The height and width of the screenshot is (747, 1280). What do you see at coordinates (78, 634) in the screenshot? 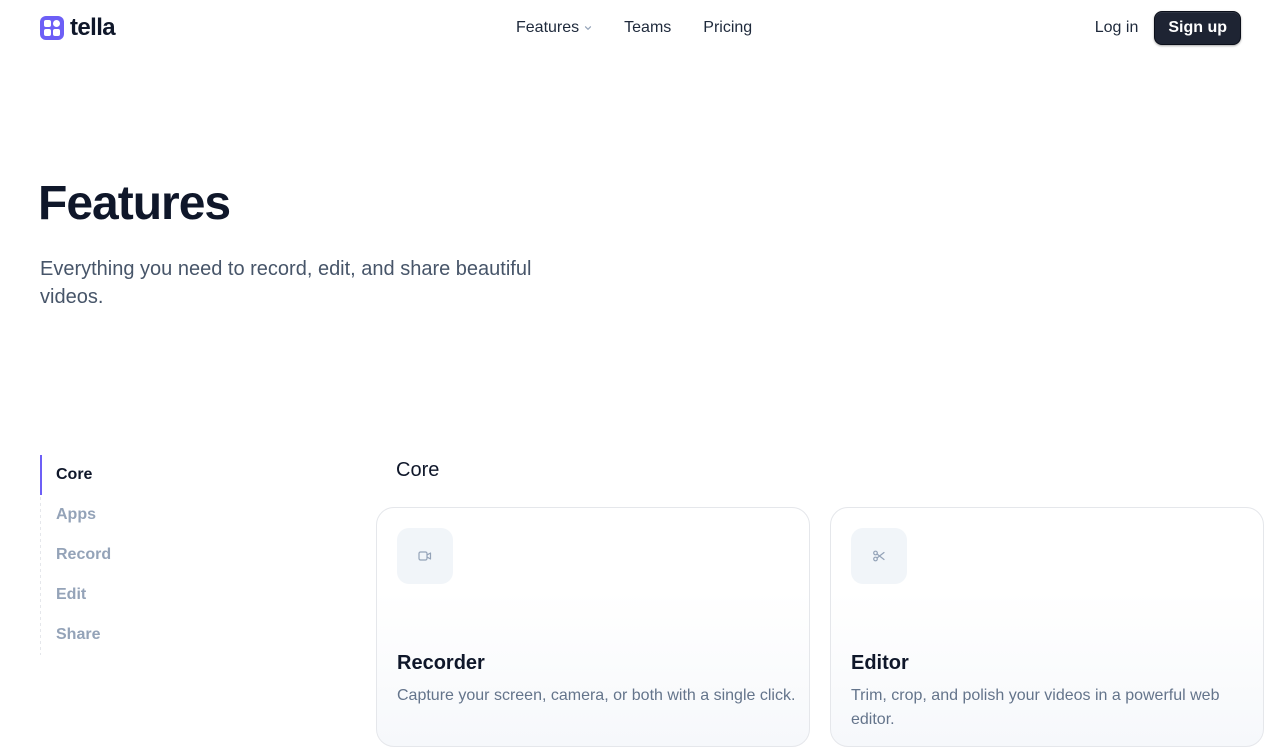
I see `sidenav-item-label: Share` at bounding box center [78, 634].